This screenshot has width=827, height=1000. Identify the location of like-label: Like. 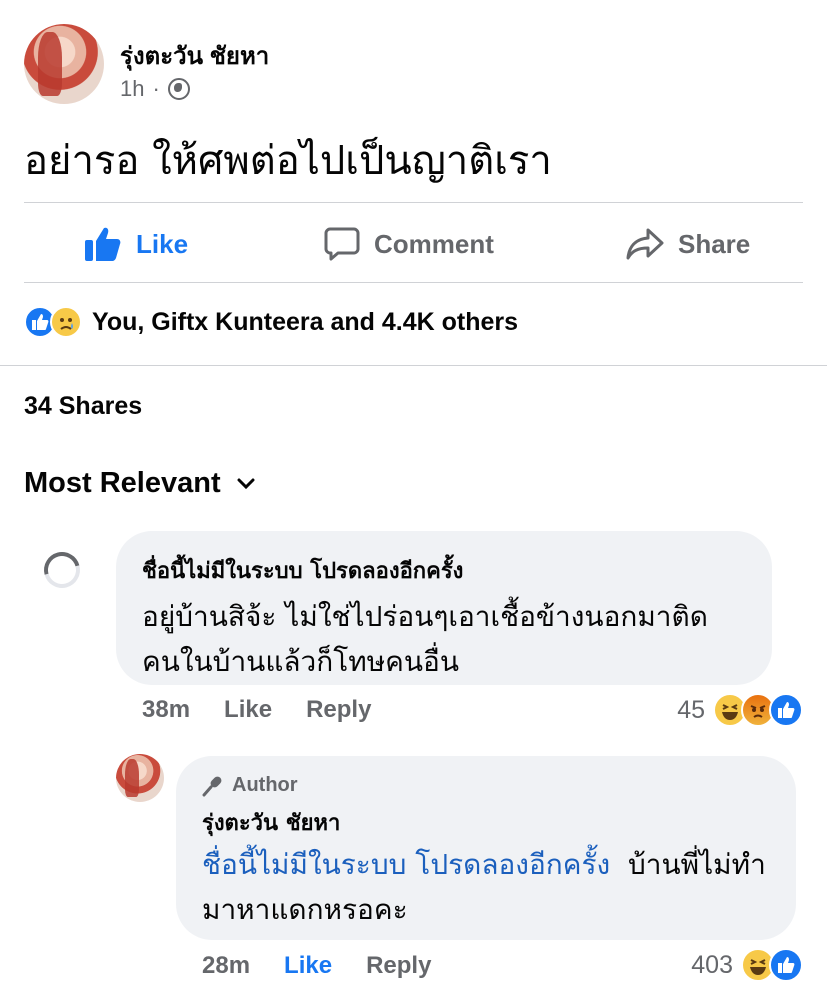
(162, 243).